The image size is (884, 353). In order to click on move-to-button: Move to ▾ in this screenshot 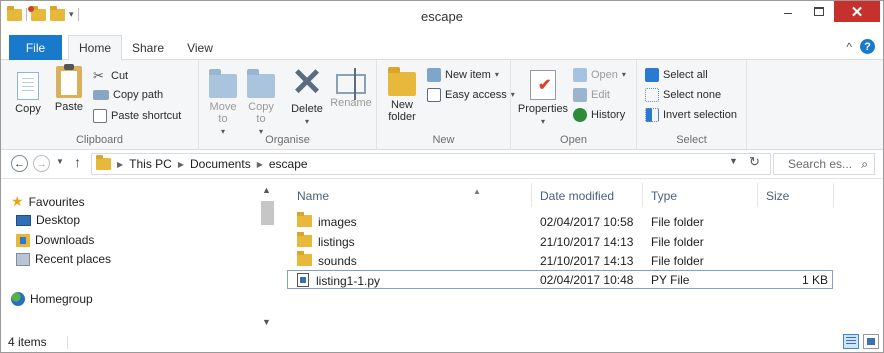, I will do `click(223, 103)`.